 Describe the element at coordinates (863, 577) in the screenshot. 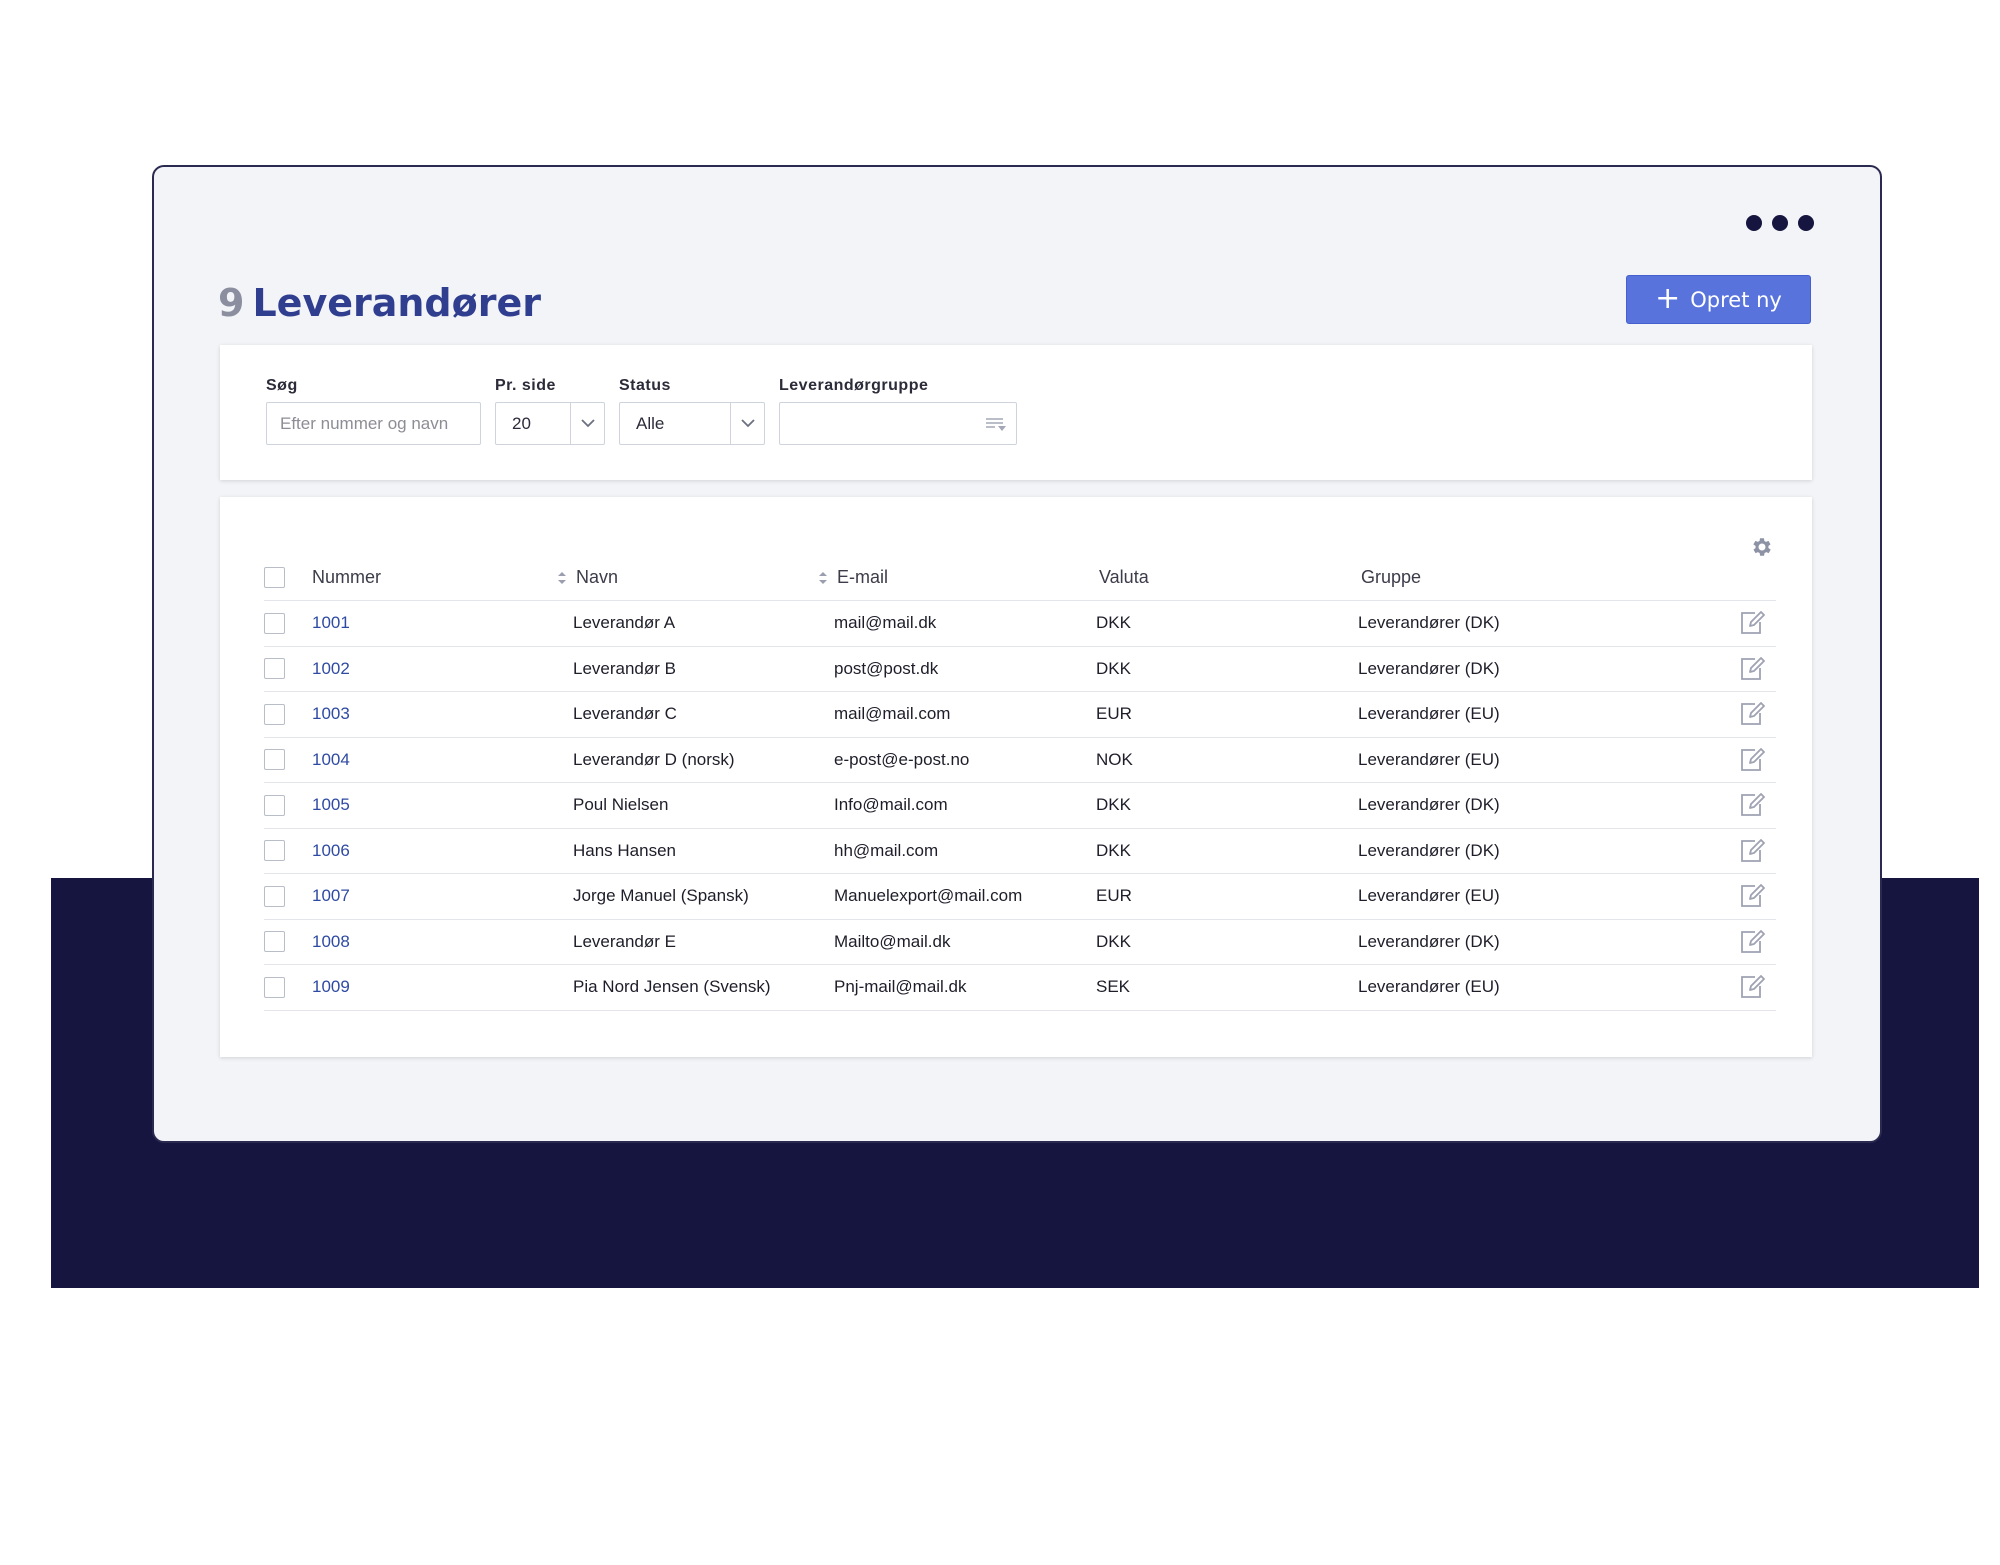

I see `column-header-email: E-mail` at that location.